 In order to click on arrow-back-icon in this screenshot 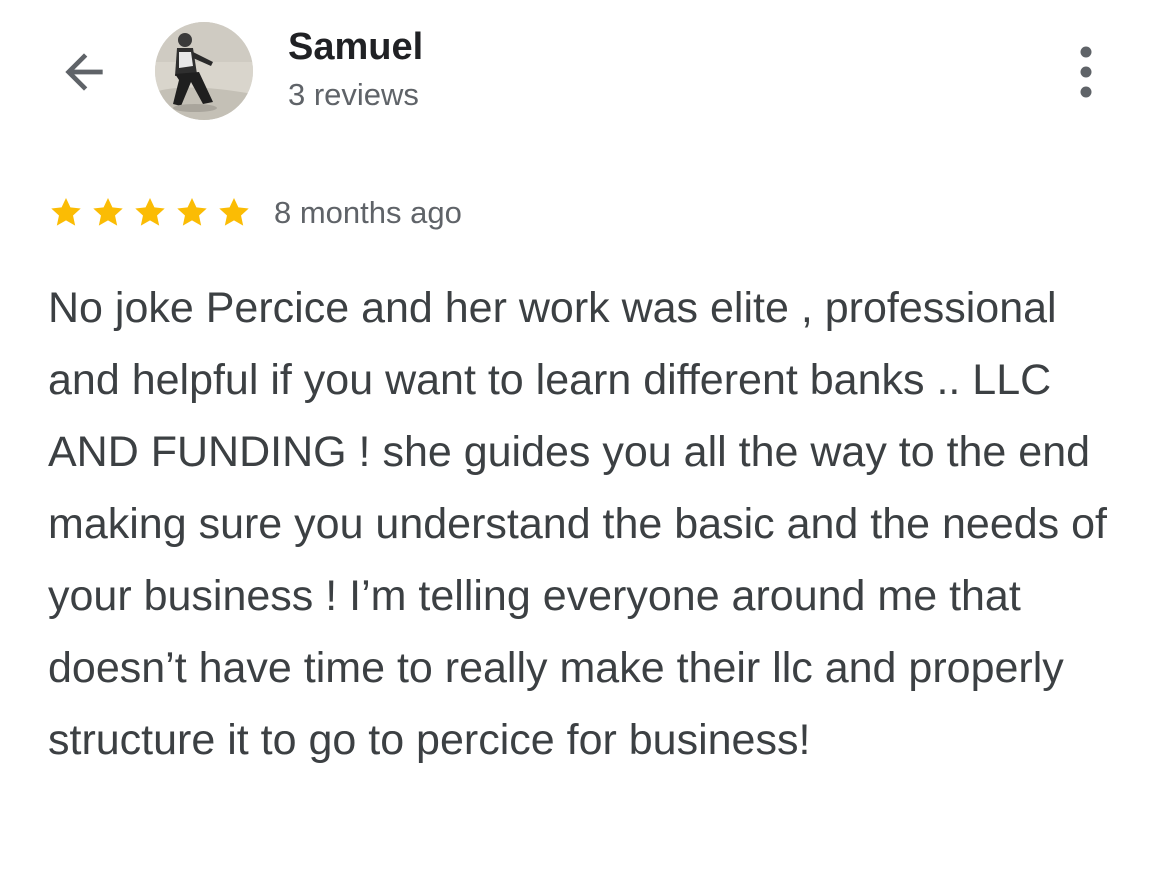, I will do `click(84, 72)`.